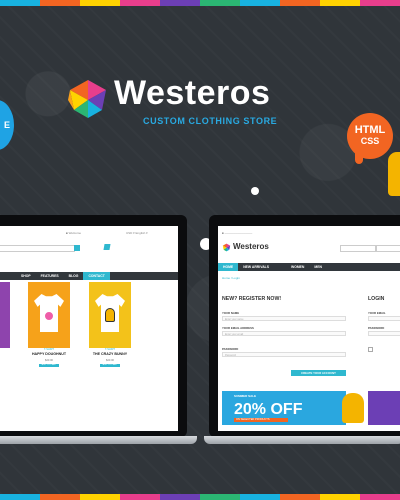 The image size is (400, 500). I want to click on product-name: THE CRAZY BUNNY, so click(110, 354).